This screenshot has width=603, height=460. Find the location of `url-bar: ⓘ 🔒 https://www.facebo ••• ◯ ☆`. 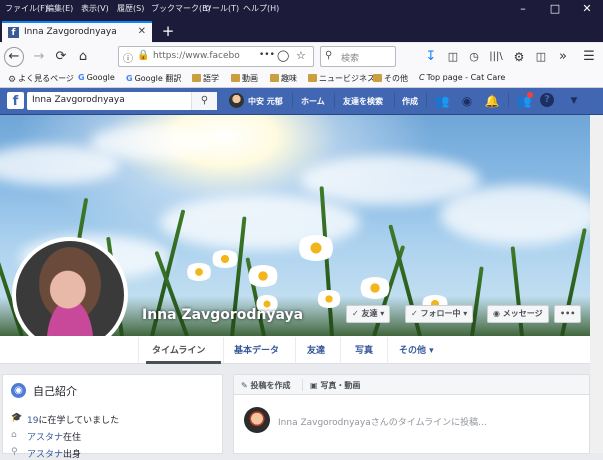

url-bar: ⓘ 🔒 https://www.facebo ••• ◯ ☆ is located at coordinates (216, 56).